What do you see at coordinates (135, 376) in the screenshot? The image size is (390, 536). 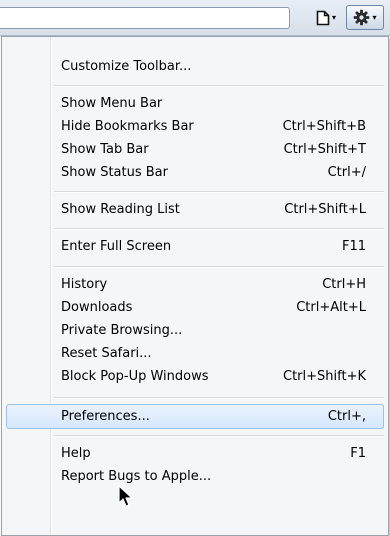 I see `menu-item-label: Block Pop-Up Windows` at bounding box center [135, 376].